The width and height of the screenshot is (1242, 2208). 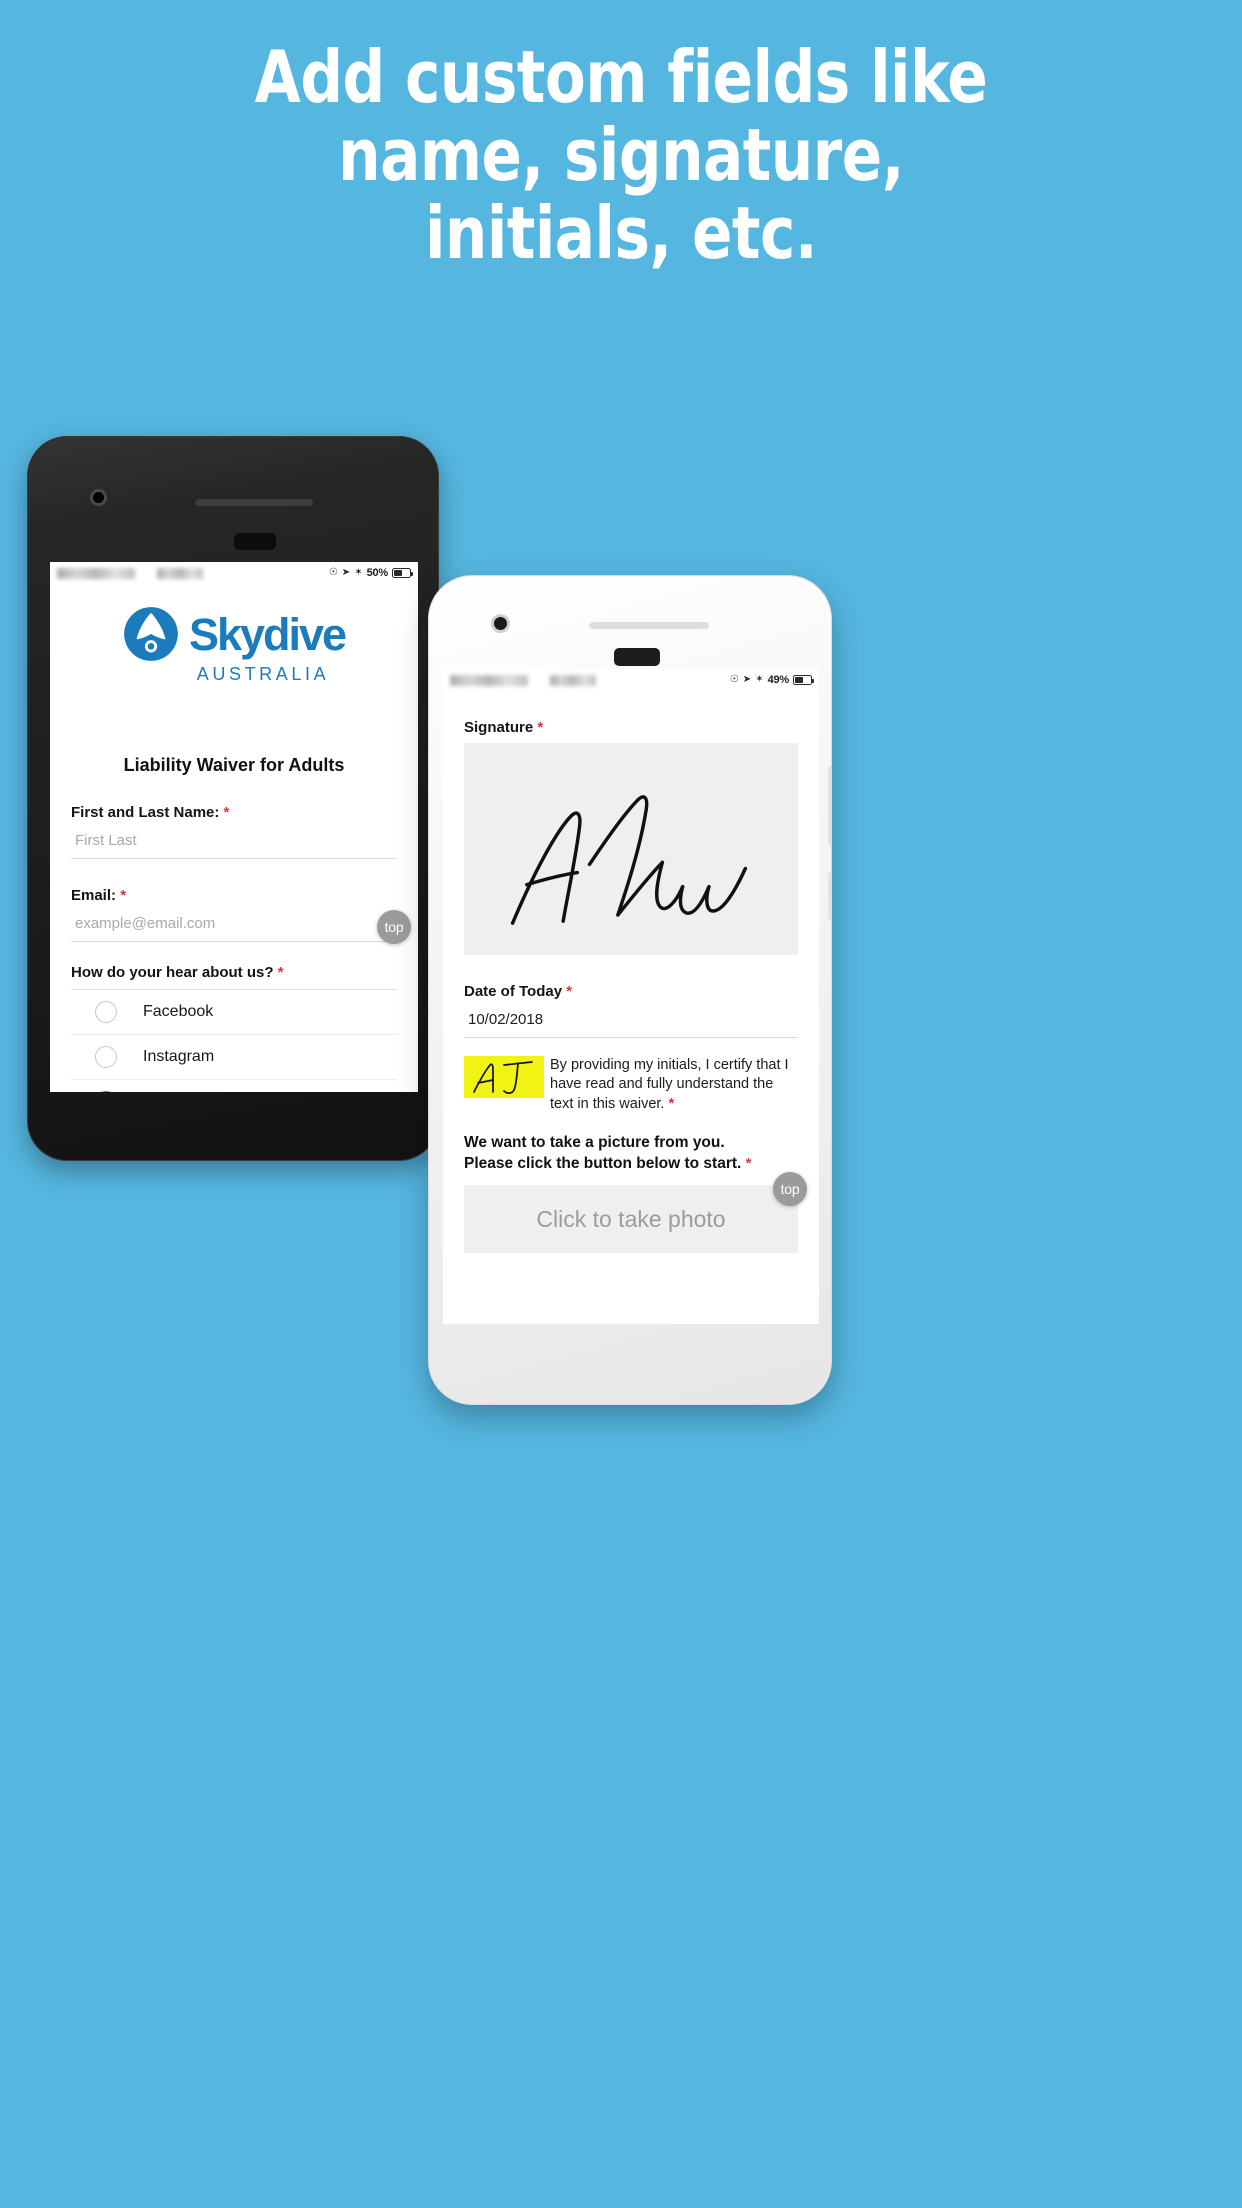 I want to click on volume-button, so click(x=829, y=896).